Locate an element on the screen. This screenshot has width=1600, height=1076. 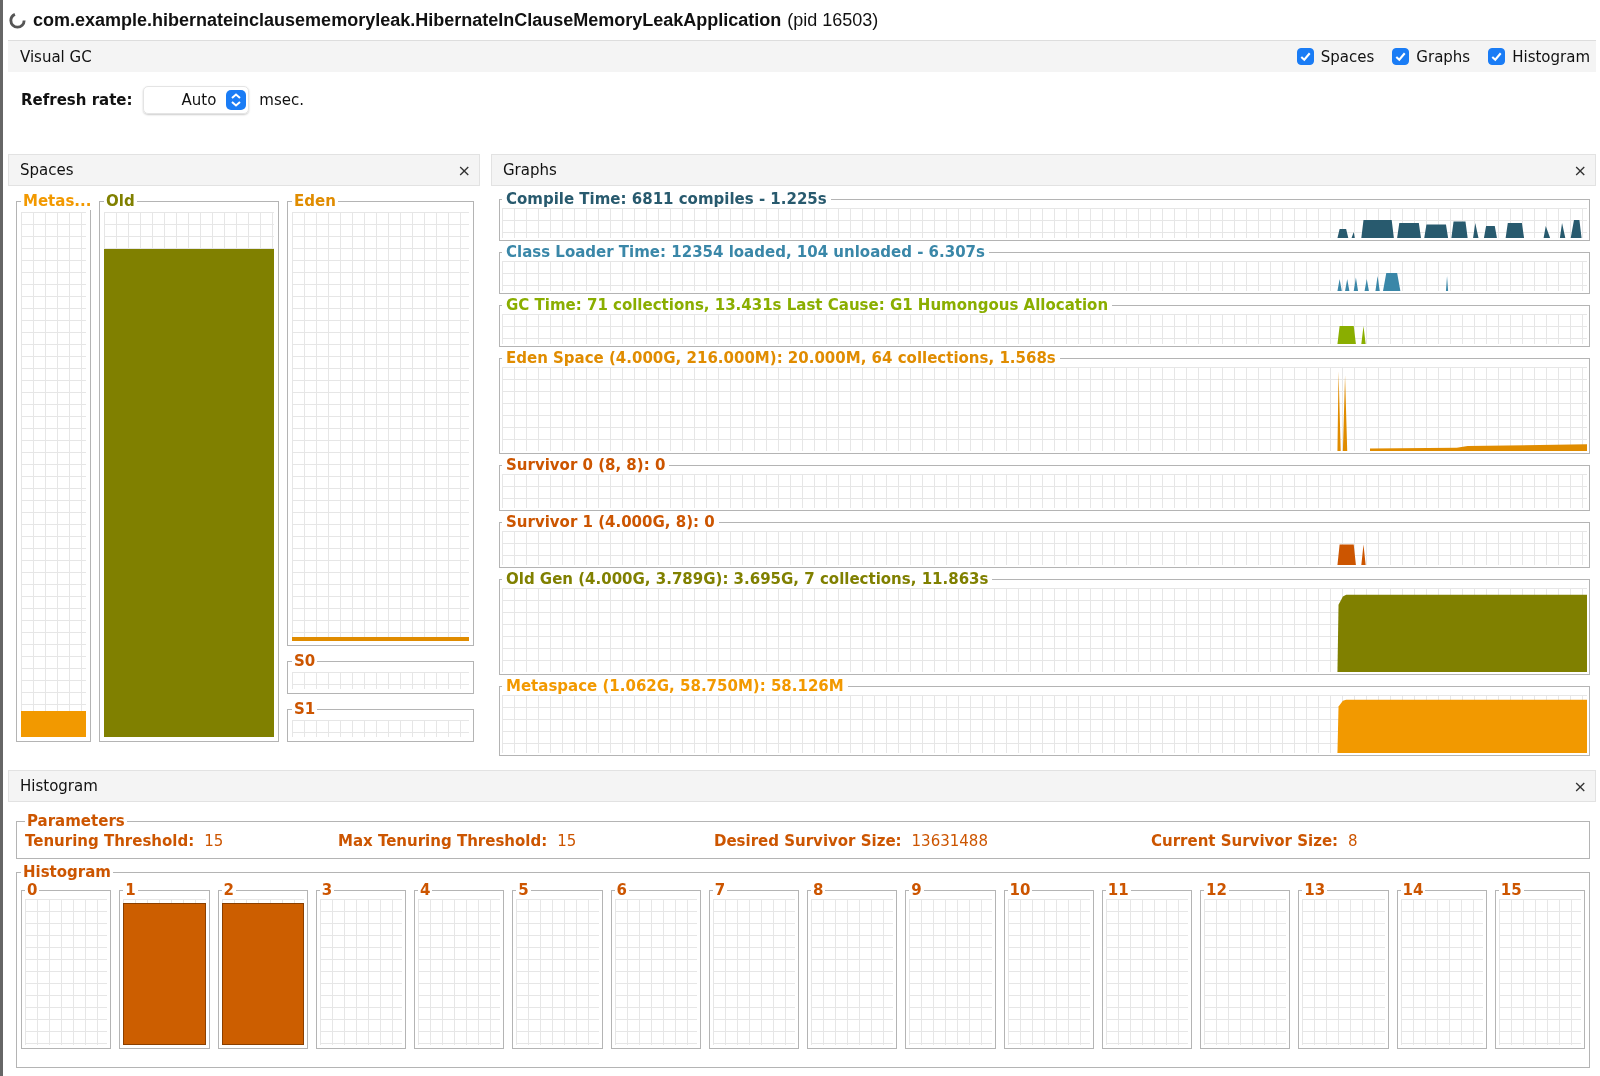
space-label: Old is located at coordinates (120, 201).